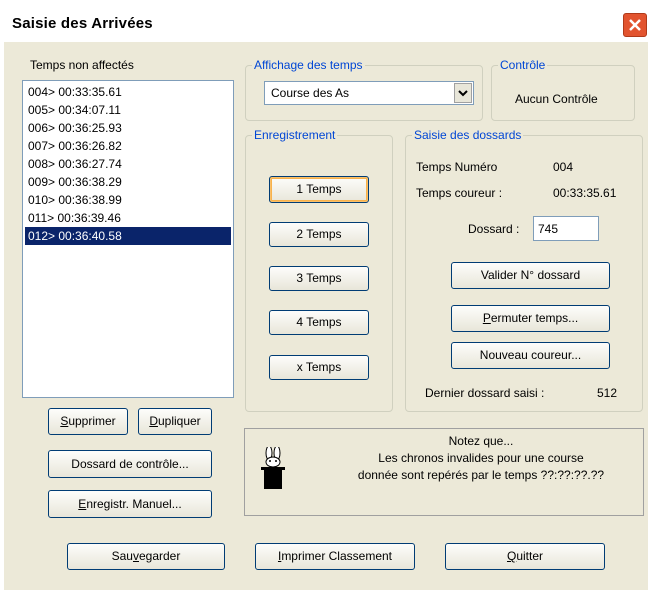 The height and width of the screenshot is (592, 648). What do you see at coordinates (485, 393) in the screenshot?
I see `last-bib-label: Dernier dossard saisi :` at bounding box center [485, 393].